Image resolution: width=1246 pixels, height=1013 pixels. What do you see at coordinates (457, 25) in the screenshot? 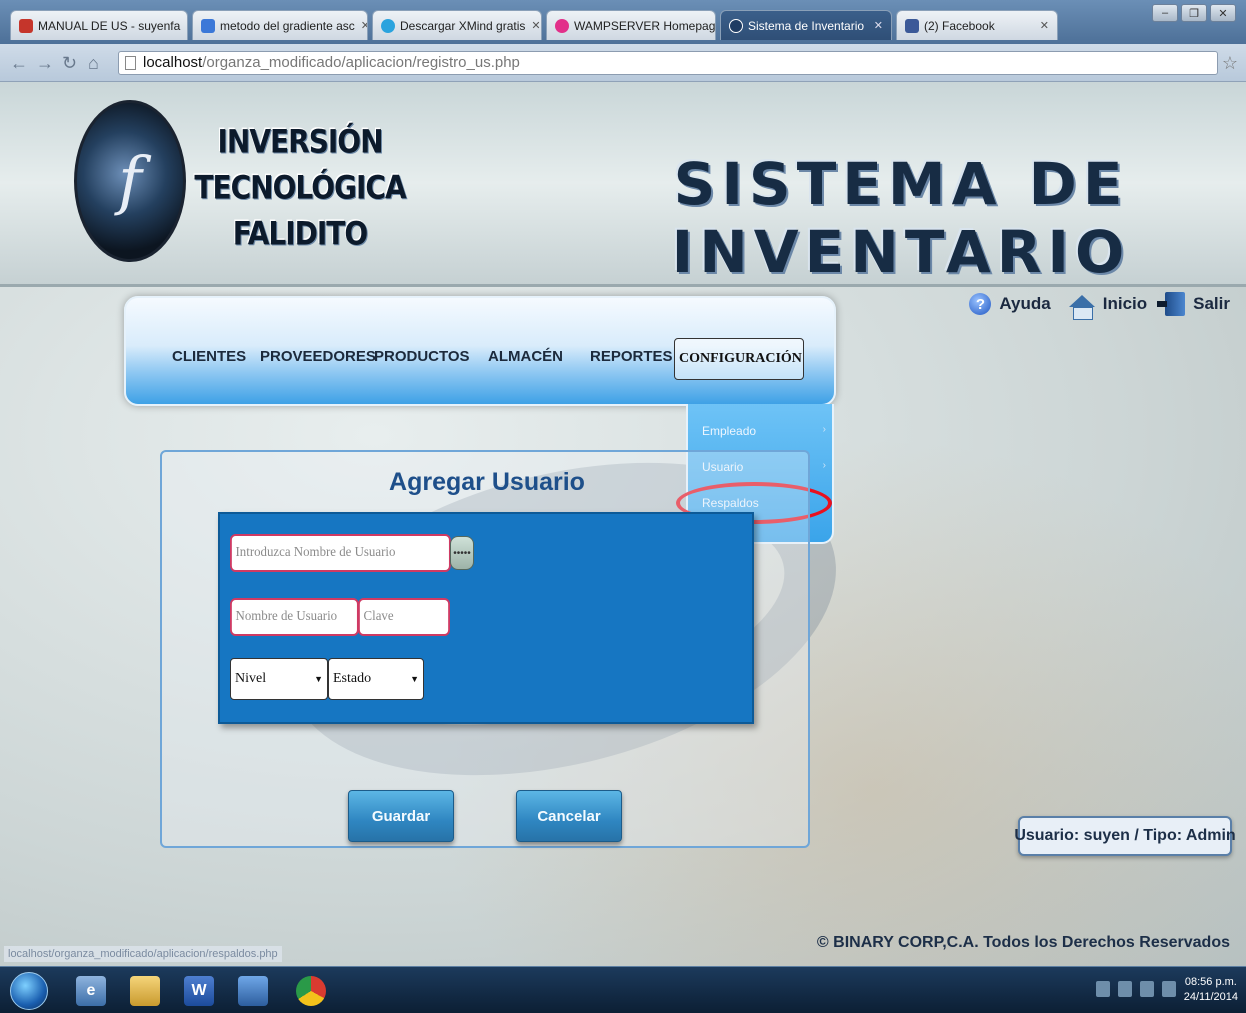
I see `tab-xmind: Descargar XMind gratis ✕` at bounding box center [457, 25].